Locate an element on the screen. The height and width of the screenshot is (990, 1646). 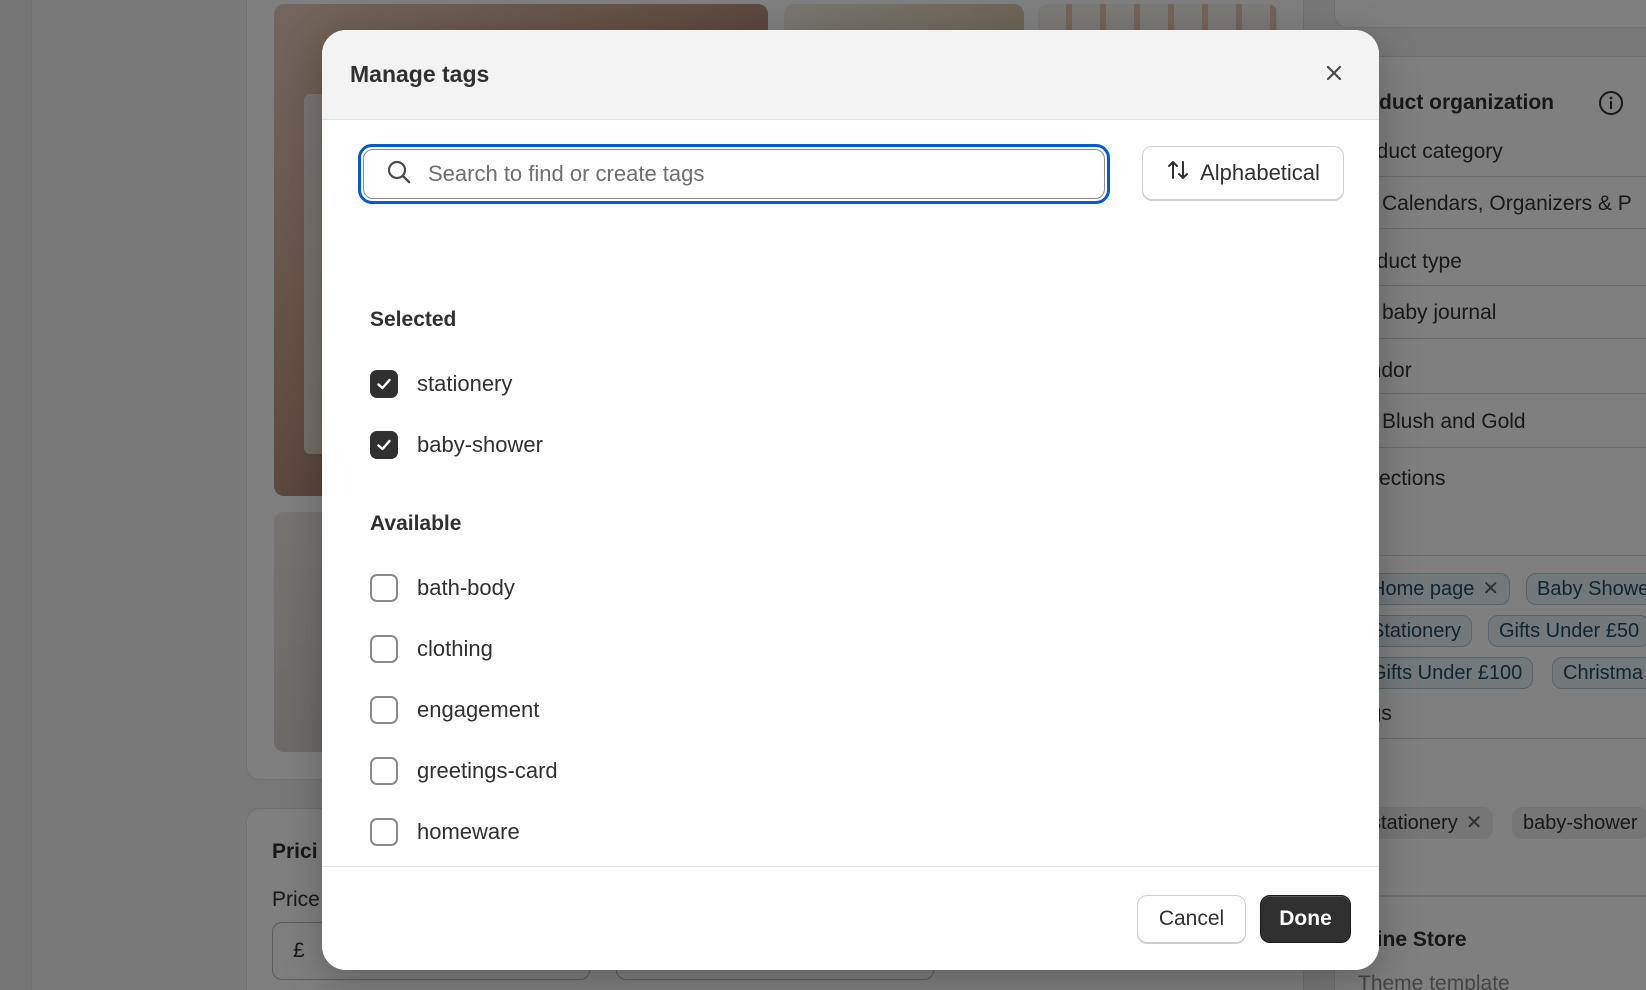
modal-toolbar: Alphabetical is located at coordinates (851, 174).